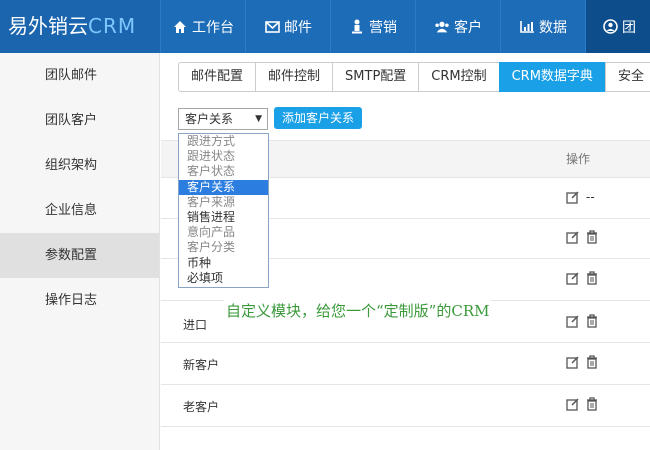 The image size is (650, 450). Describe the element at coordinates (405, 363) in the screenshot. I see `table-row: 新客户` at that location.